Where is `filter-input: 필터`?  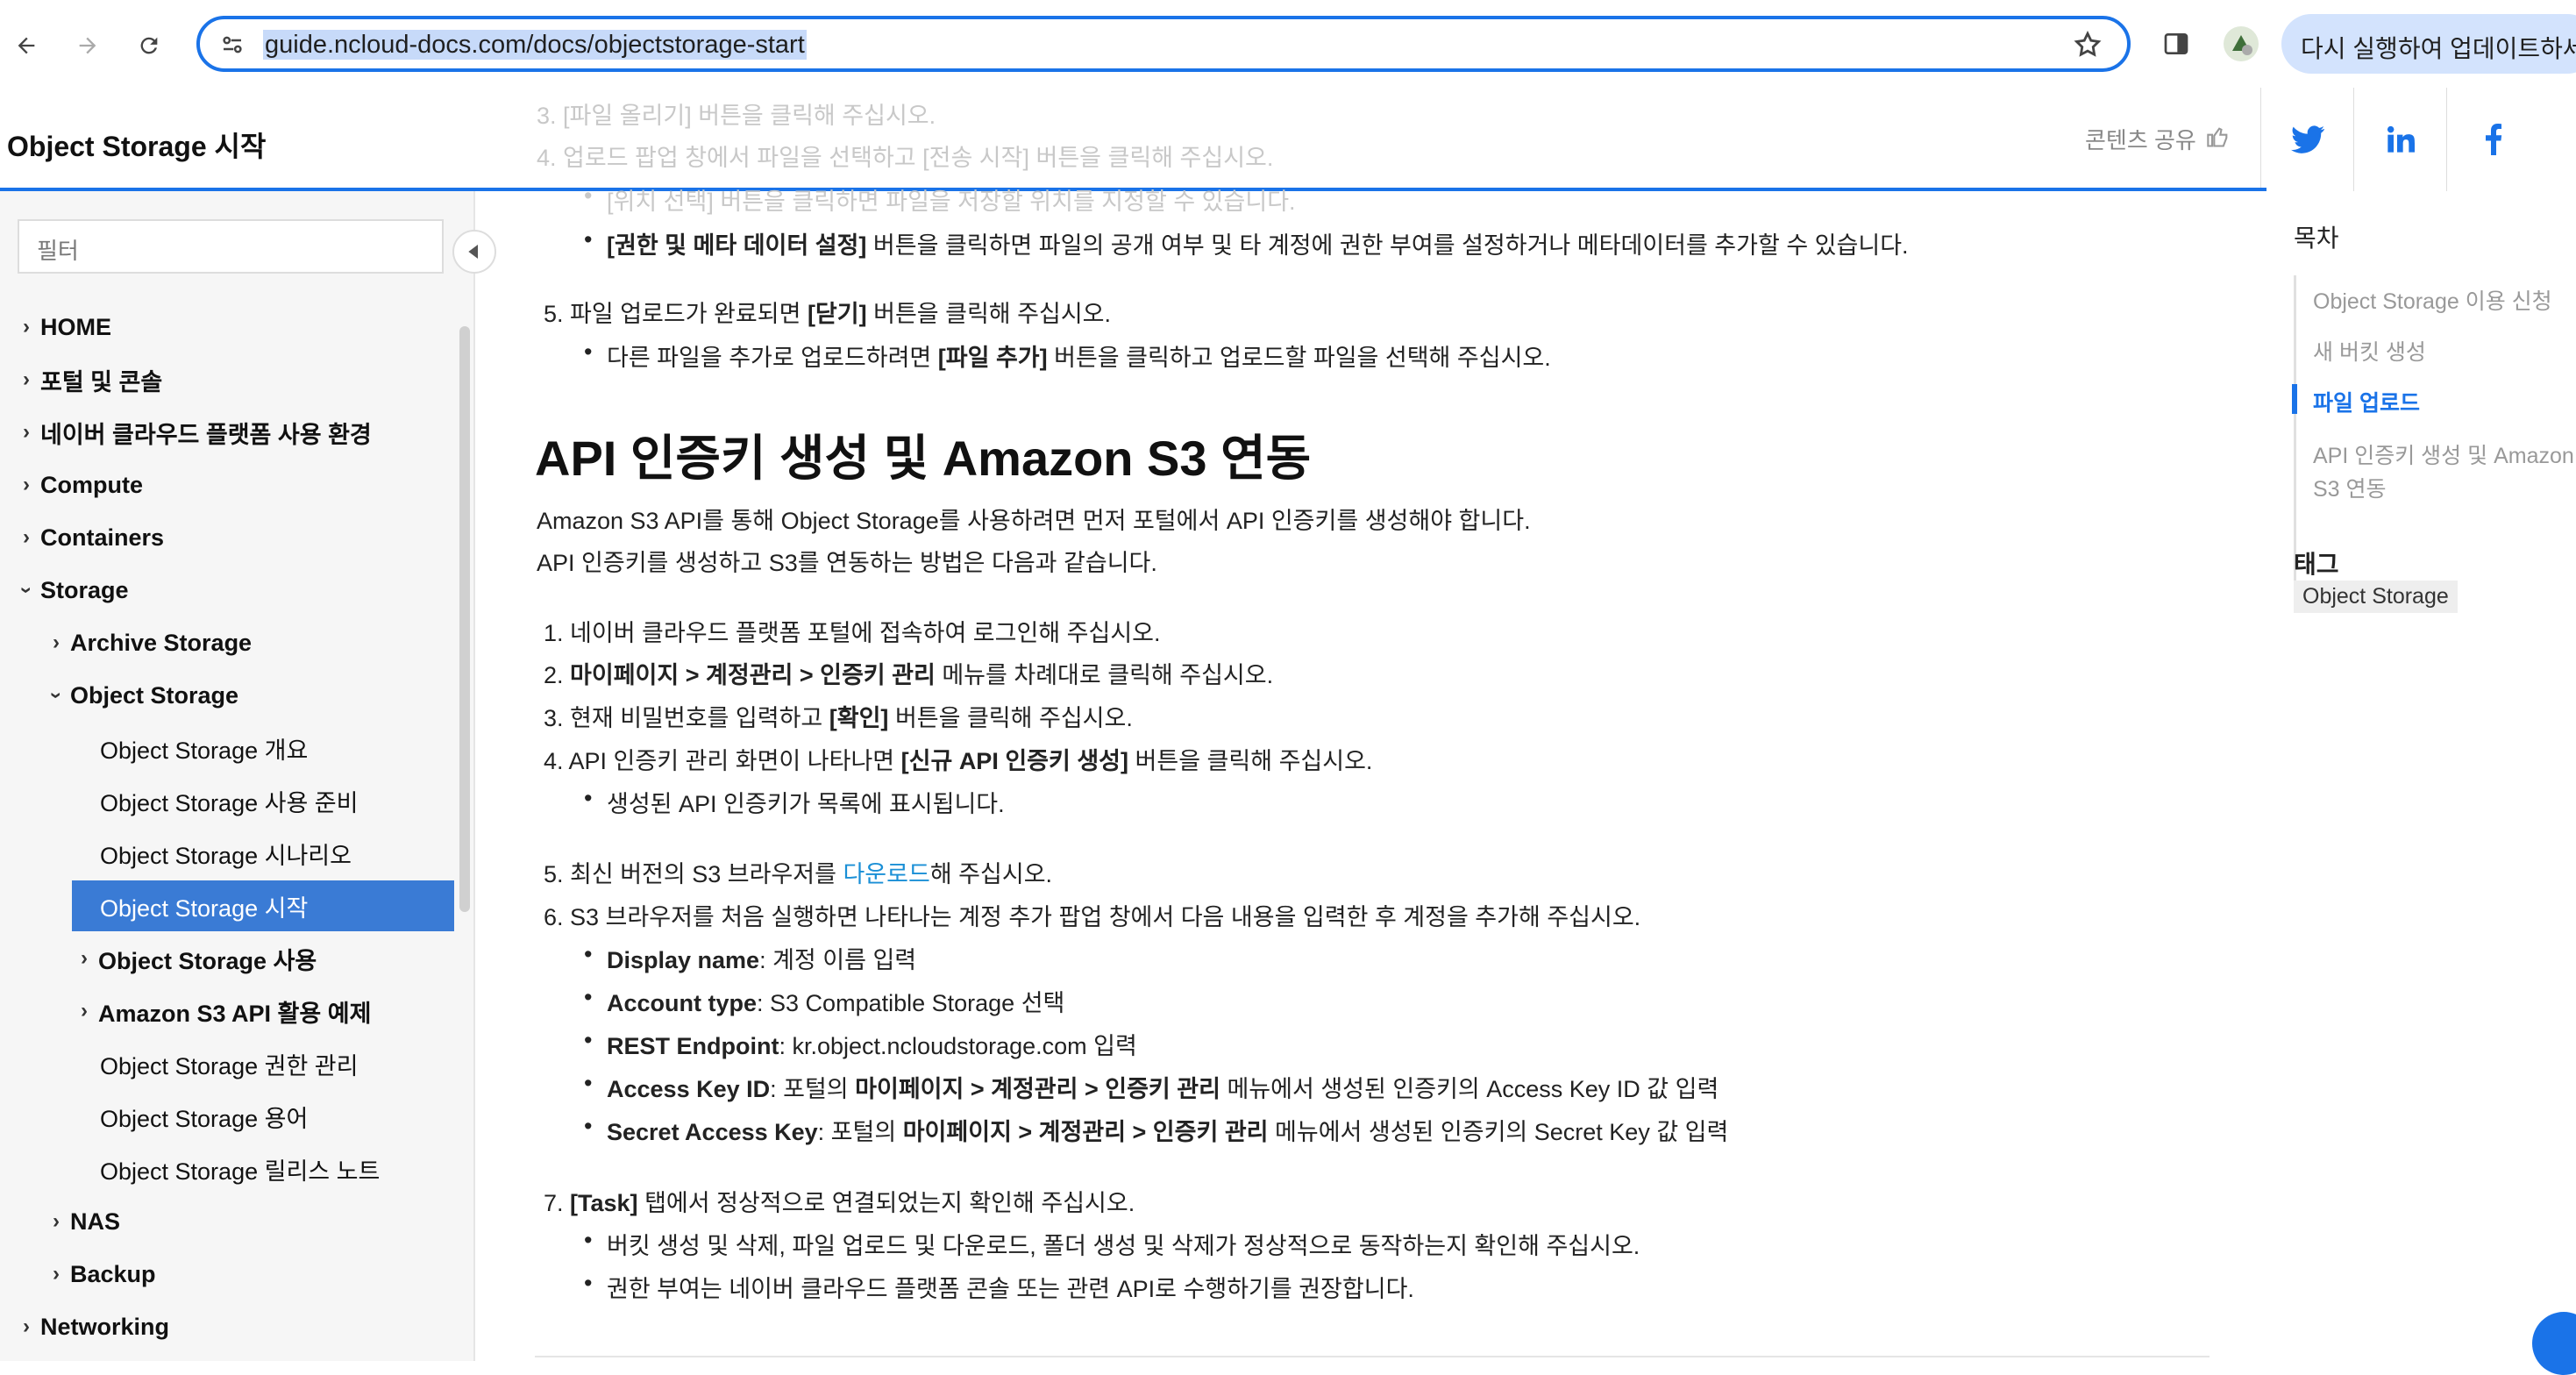 filter-input: 필터 is located at coordinates (231, 246).